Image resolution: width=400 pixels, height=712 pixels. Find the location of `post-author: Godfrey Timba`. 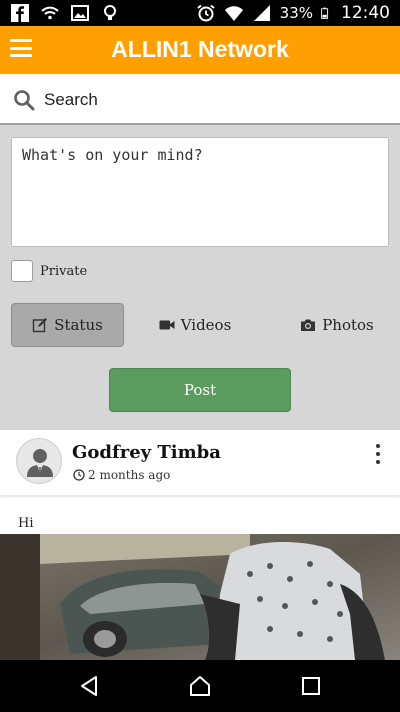

post-author: Godfrey Timba is located at coordinates (146, 452).